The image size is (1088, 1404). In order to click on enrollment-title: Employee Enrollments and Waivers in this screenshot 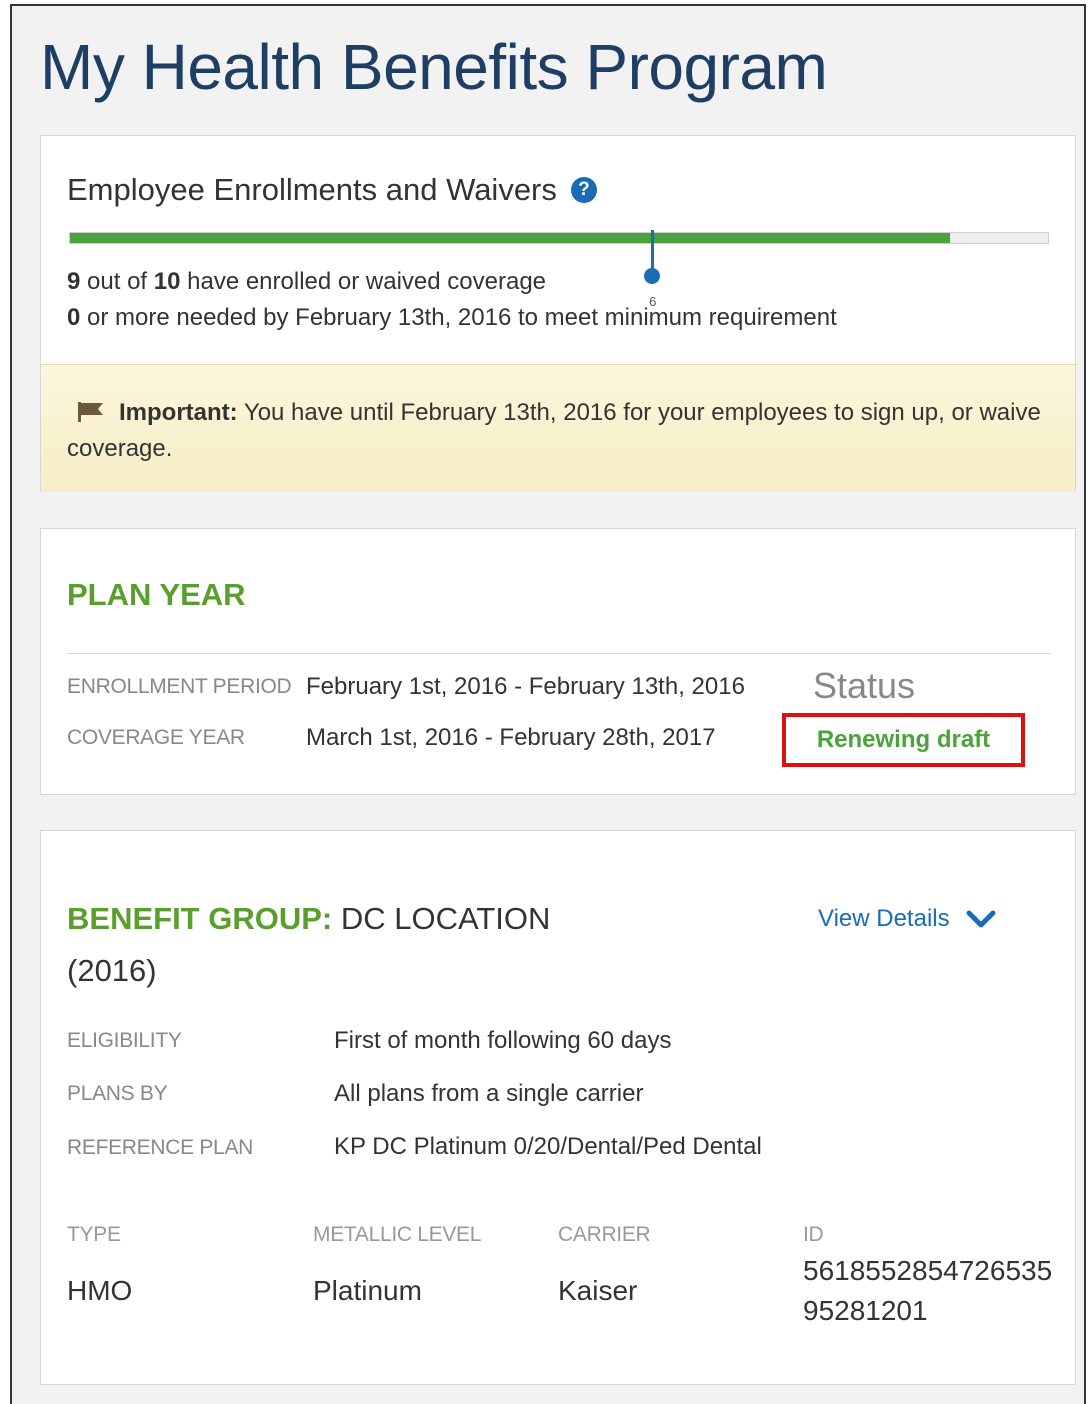, I will do `click(312, 189)`.